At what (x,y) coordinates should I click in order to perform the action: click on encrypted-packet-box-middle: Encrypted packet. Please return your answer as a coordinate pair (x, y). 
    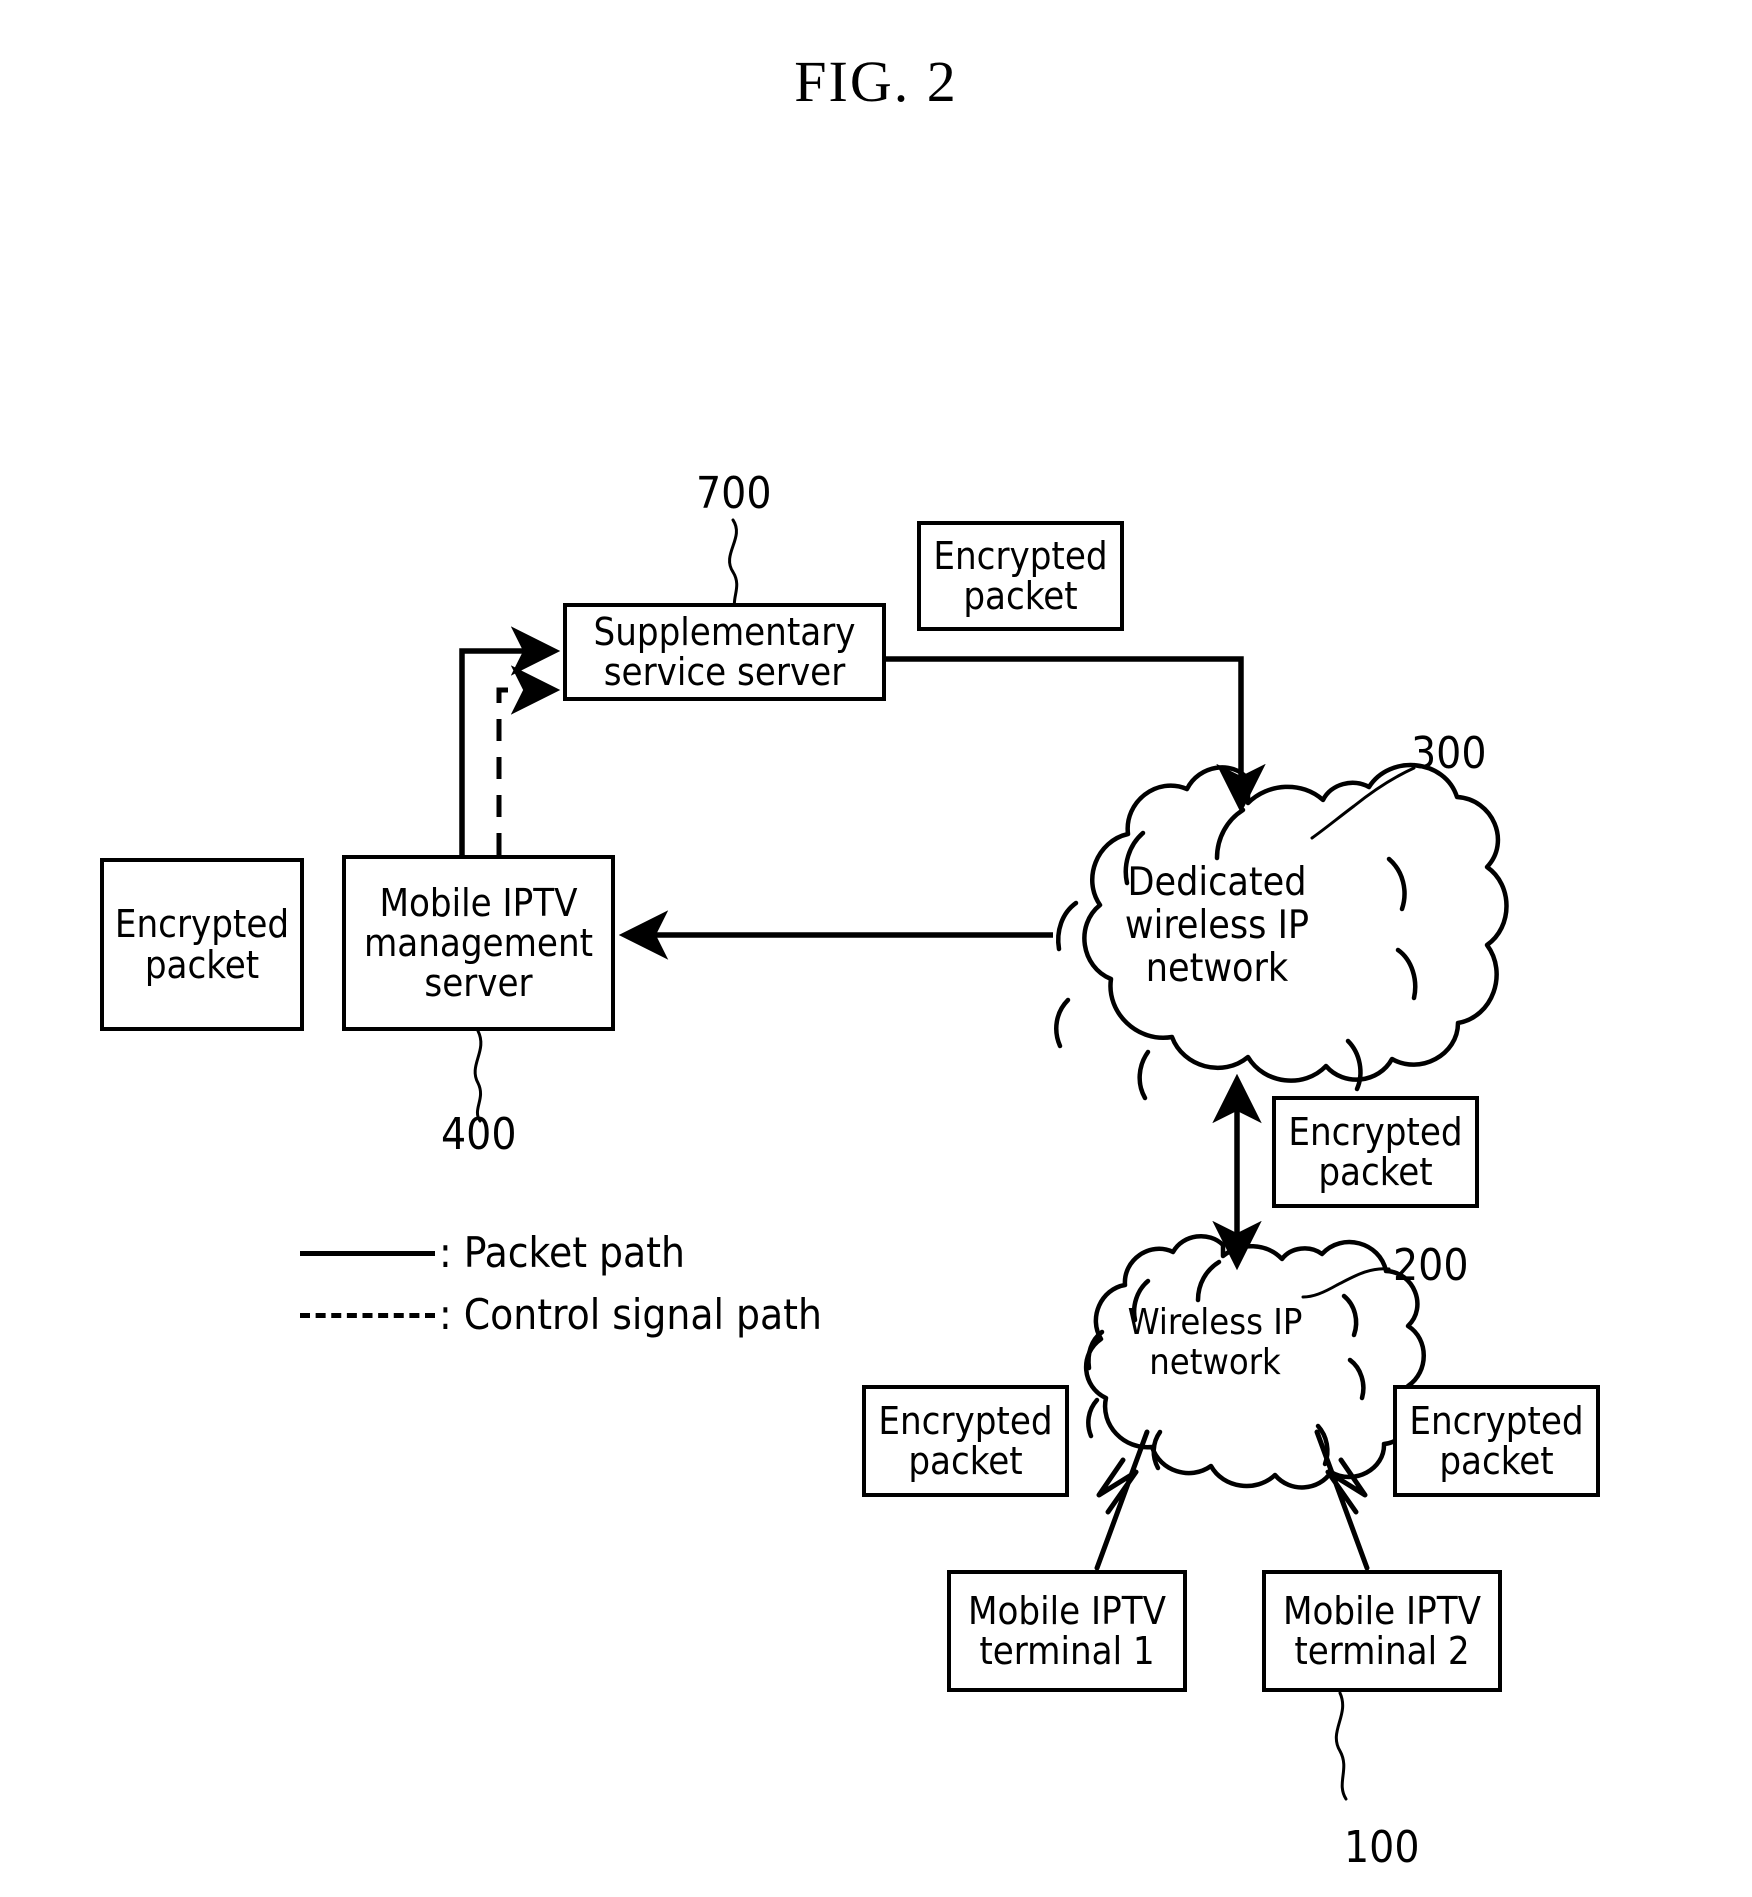
    Looking at the image, I should click on (1375, 1152).